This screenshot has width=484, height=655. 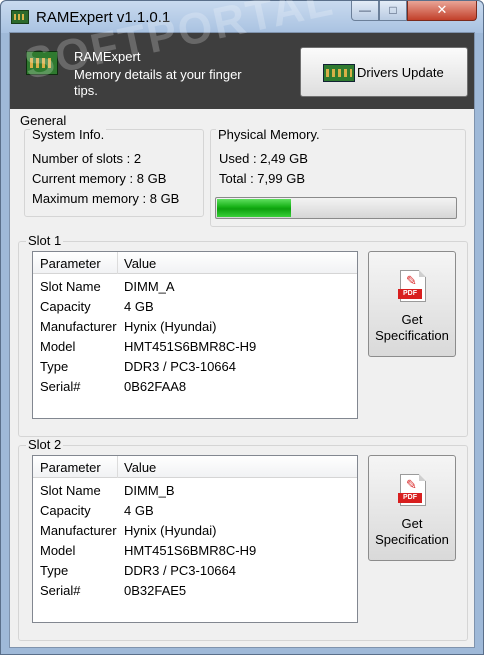 I want to click on table-row: Slot Name DIMM_B, so click(x=195, y=490).